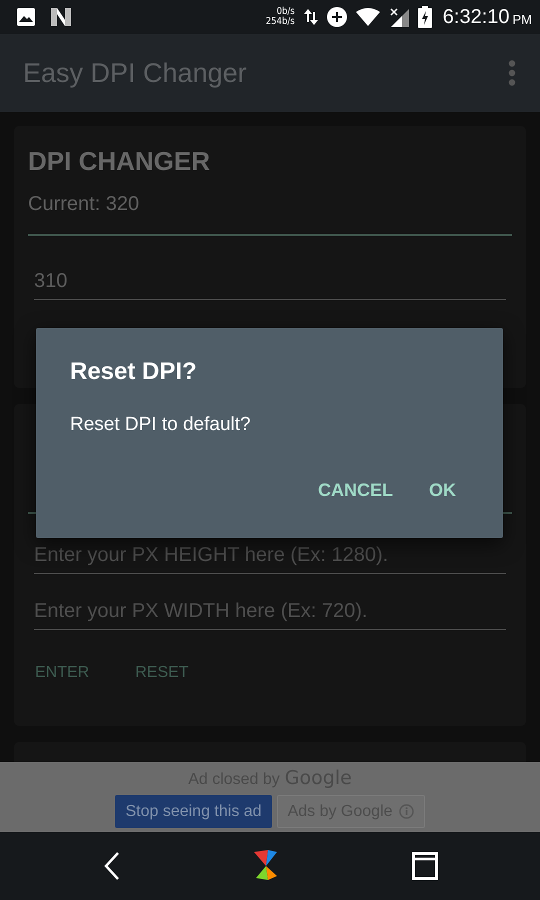  Describe the element at coordinates (270, 613) in the screenshot. I see `input-field: Enter your PX WIDTH here (Ex: 720).` at that location.